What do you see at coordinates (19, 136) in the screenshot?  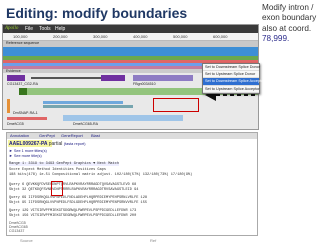 I see `tab-annotation: Annotation` at bounding box center [19, 136].